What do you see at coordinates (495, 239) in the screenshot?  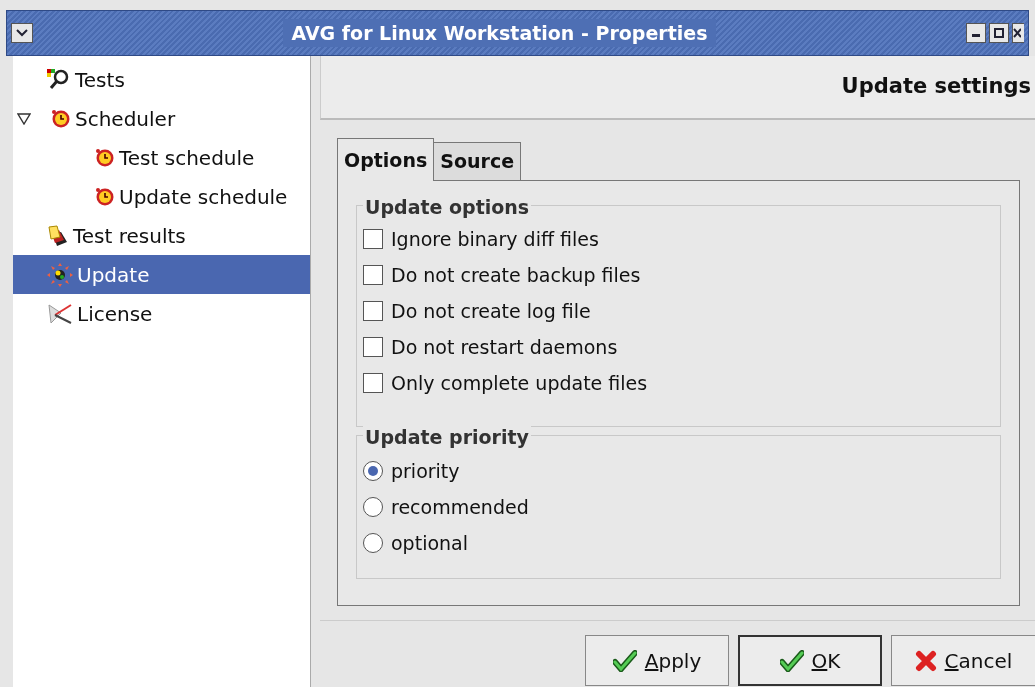 I see `checkbox-label: Ignore binary diff files` at bounding box center [495, 239].